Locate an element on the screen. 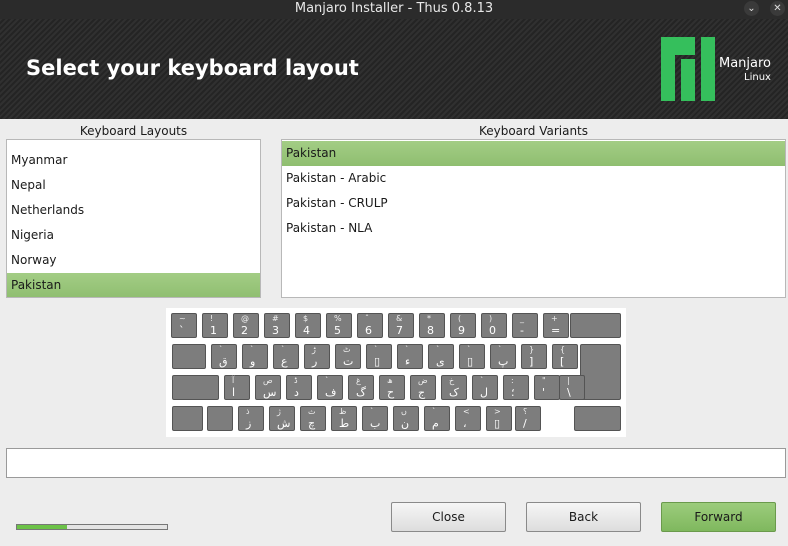 This screenshot has width=788, height=546. key: ڈد is located at coordinates (299, 387).